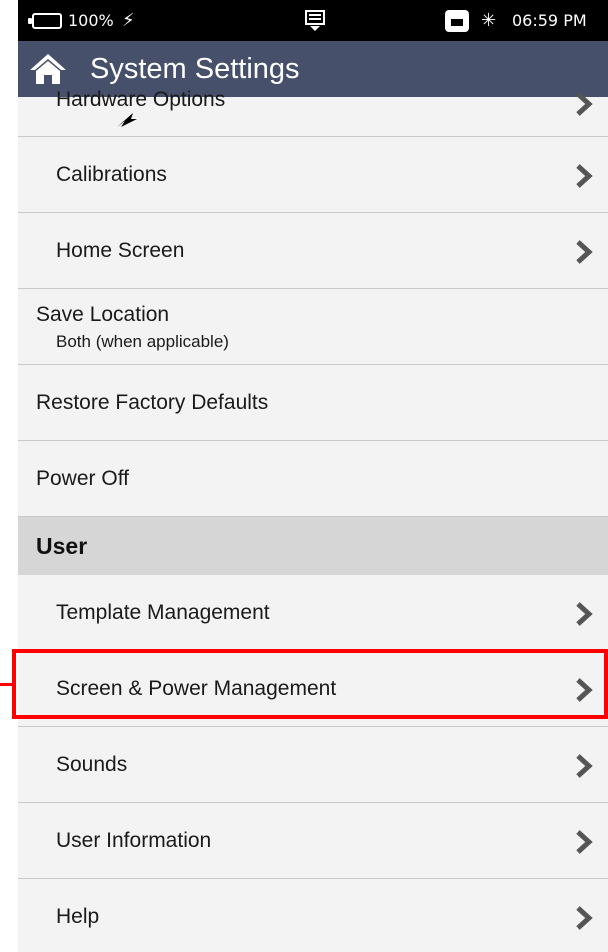  Describe the element at coordinates (313, 175) in the screenshot. I see `list-item-calibrations: Calibrations` at that location.